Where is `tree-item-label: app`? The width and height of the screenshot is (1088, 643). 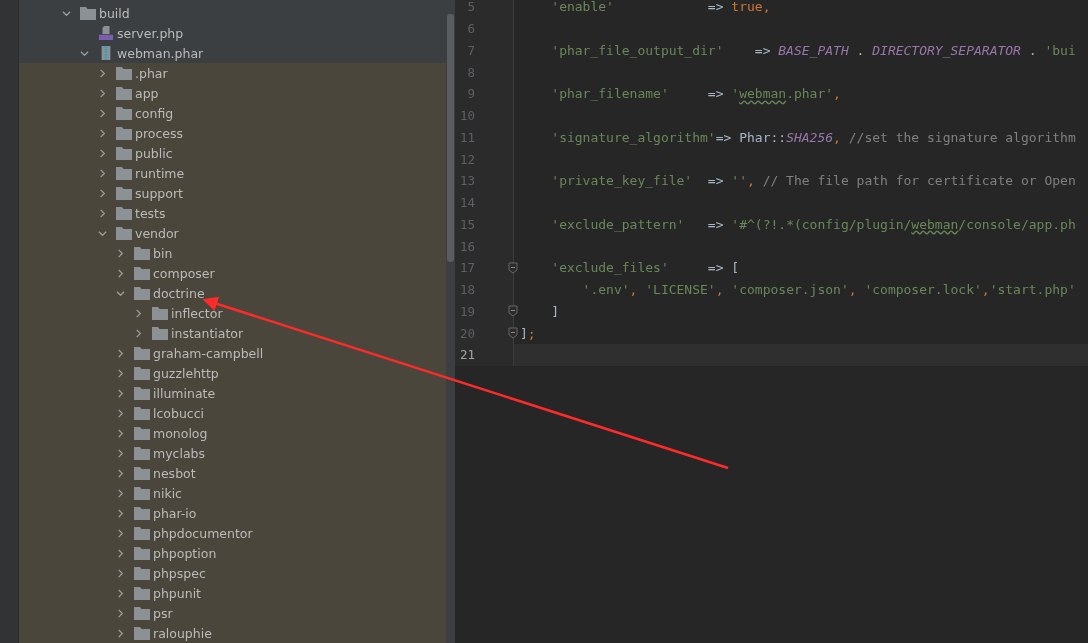 tree-item-label: app is located at coordinates (147, 93).